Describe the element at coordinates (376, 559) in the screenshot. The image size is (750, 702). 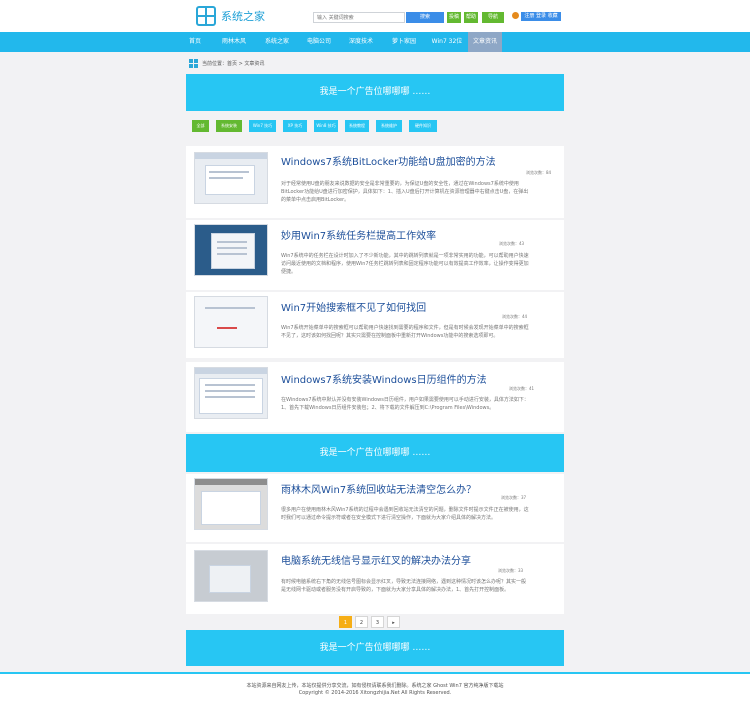
I see `article-title: 电脑系统无线信号显示红叉的解决办法分享` at that location.